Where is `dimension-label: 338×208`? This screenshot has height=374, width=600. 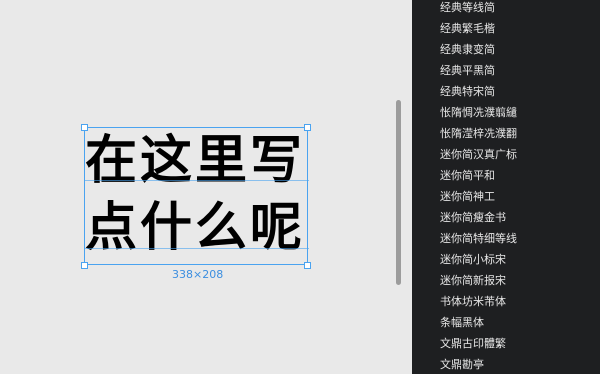
dimension-label: 338×208 is located at coordinates (198, 274).